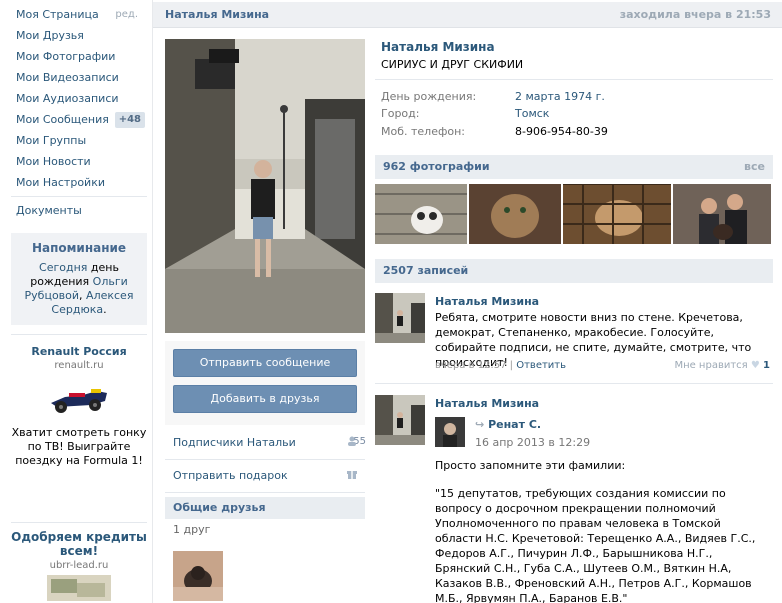 The width and height of the screenshot is (782, 603). What do you see at coordinates (467, 15) in the screenshot?
I see `page-header: Наталья Мизина заходила вчера в 21:53` at bounding box center [467, 15].